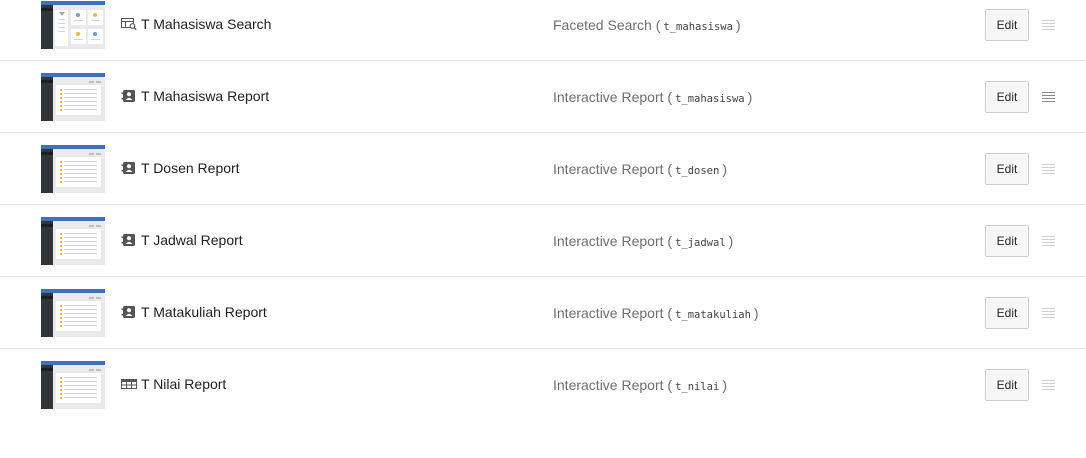  I want to click on table-grid-icon, so click(129, 384).